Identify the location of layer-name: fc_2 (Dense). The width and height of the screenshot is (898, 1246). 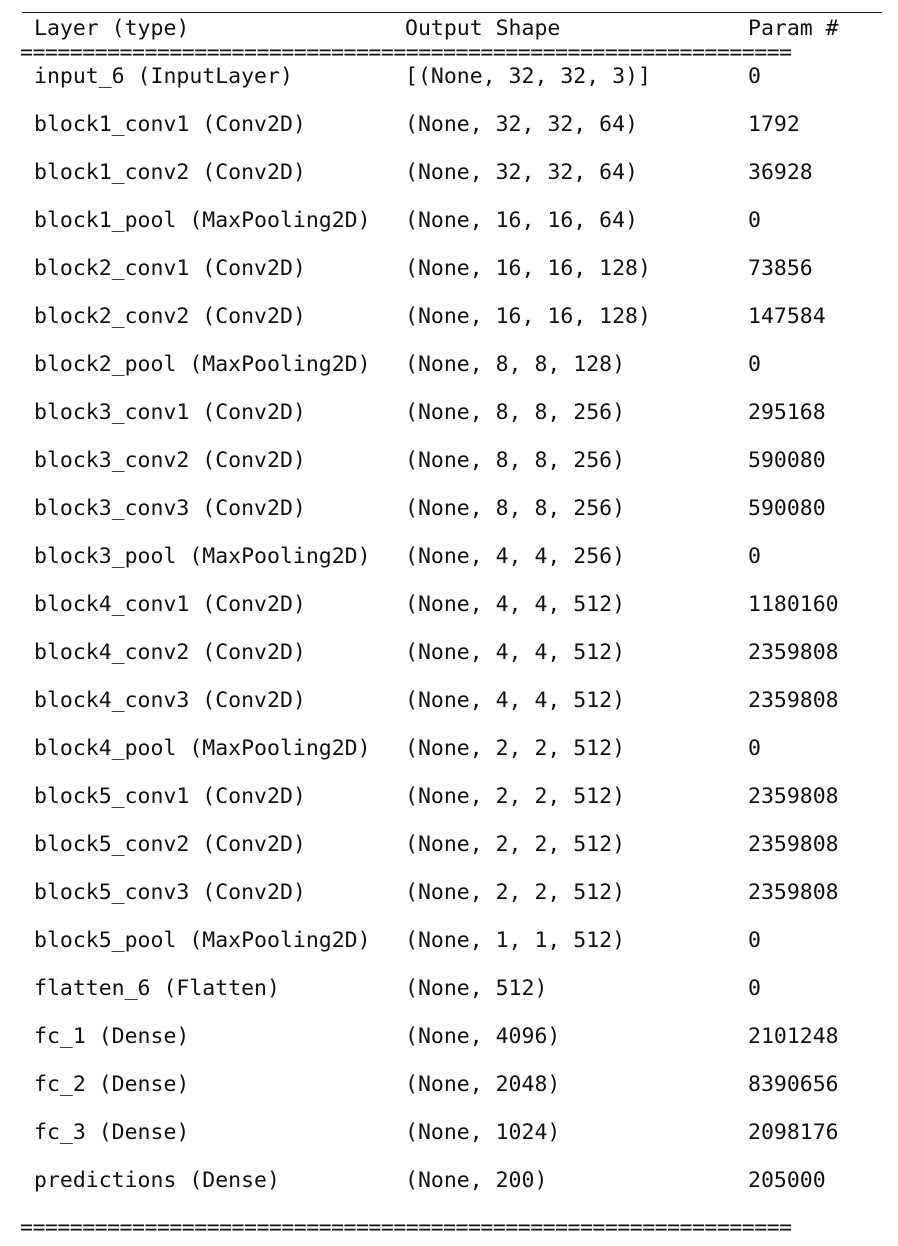
(112, 1084).